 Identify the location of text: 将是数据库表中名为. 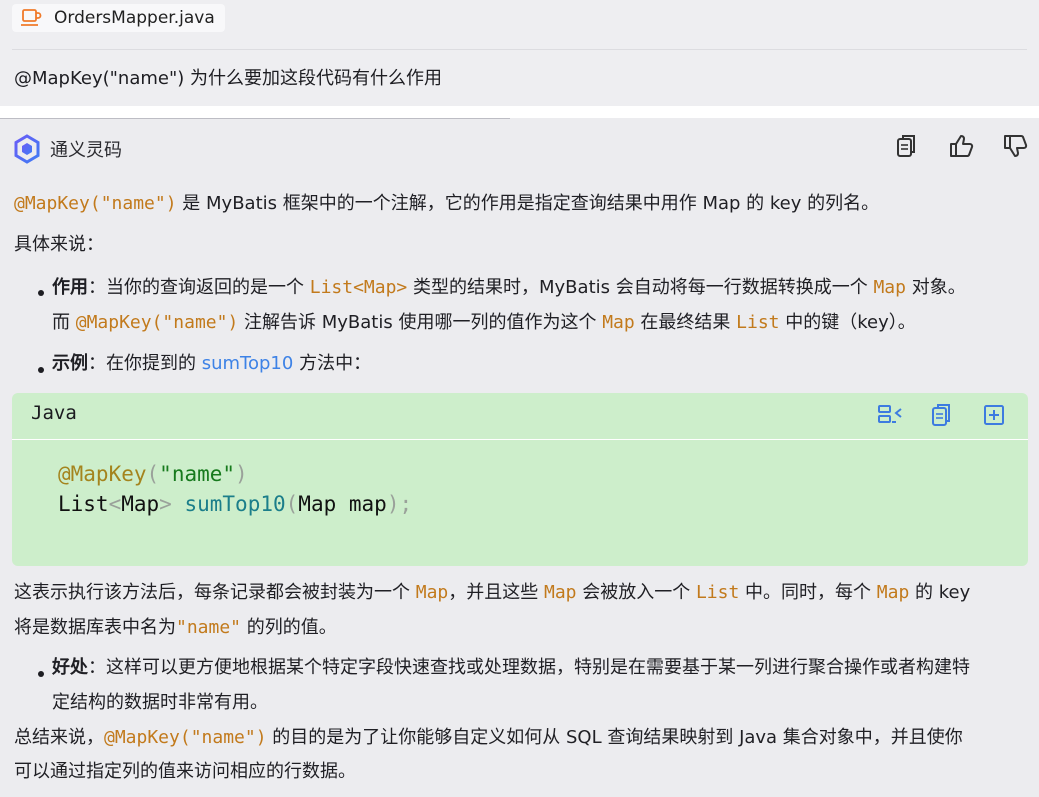
(95, 627).